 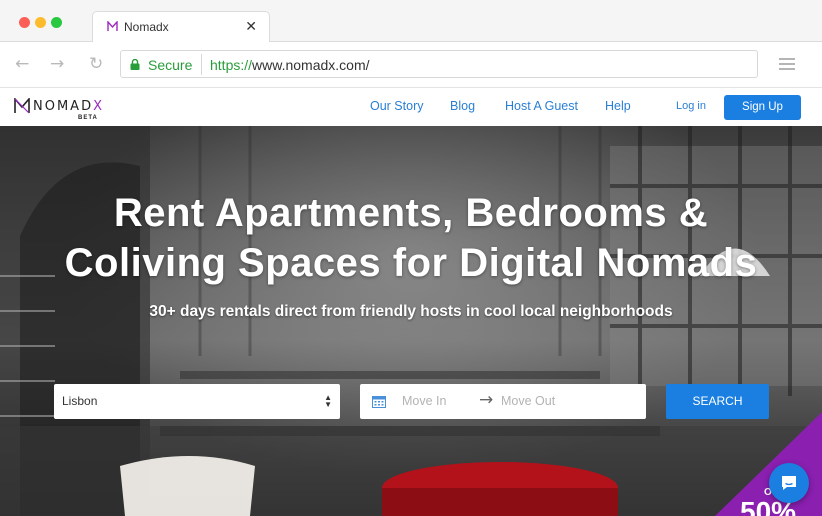 What do you see at coordinates (787, 64) in the screenshot?
I see `hamburger-menu-icon` at bounding box center [787, 64].